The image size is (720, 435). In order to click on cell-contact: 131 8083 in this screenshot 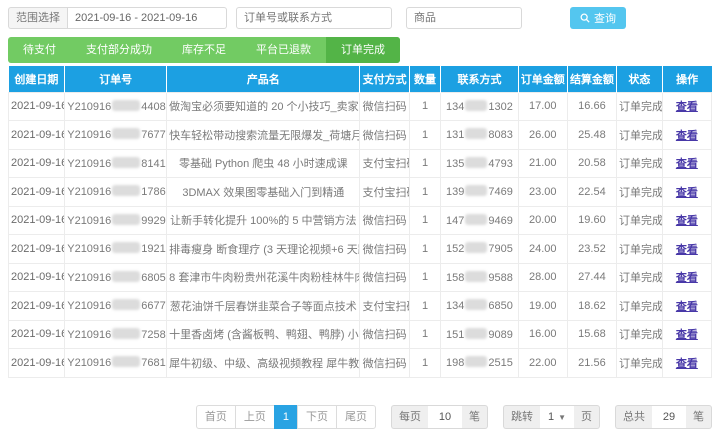, I will do `click(479, 135)`.